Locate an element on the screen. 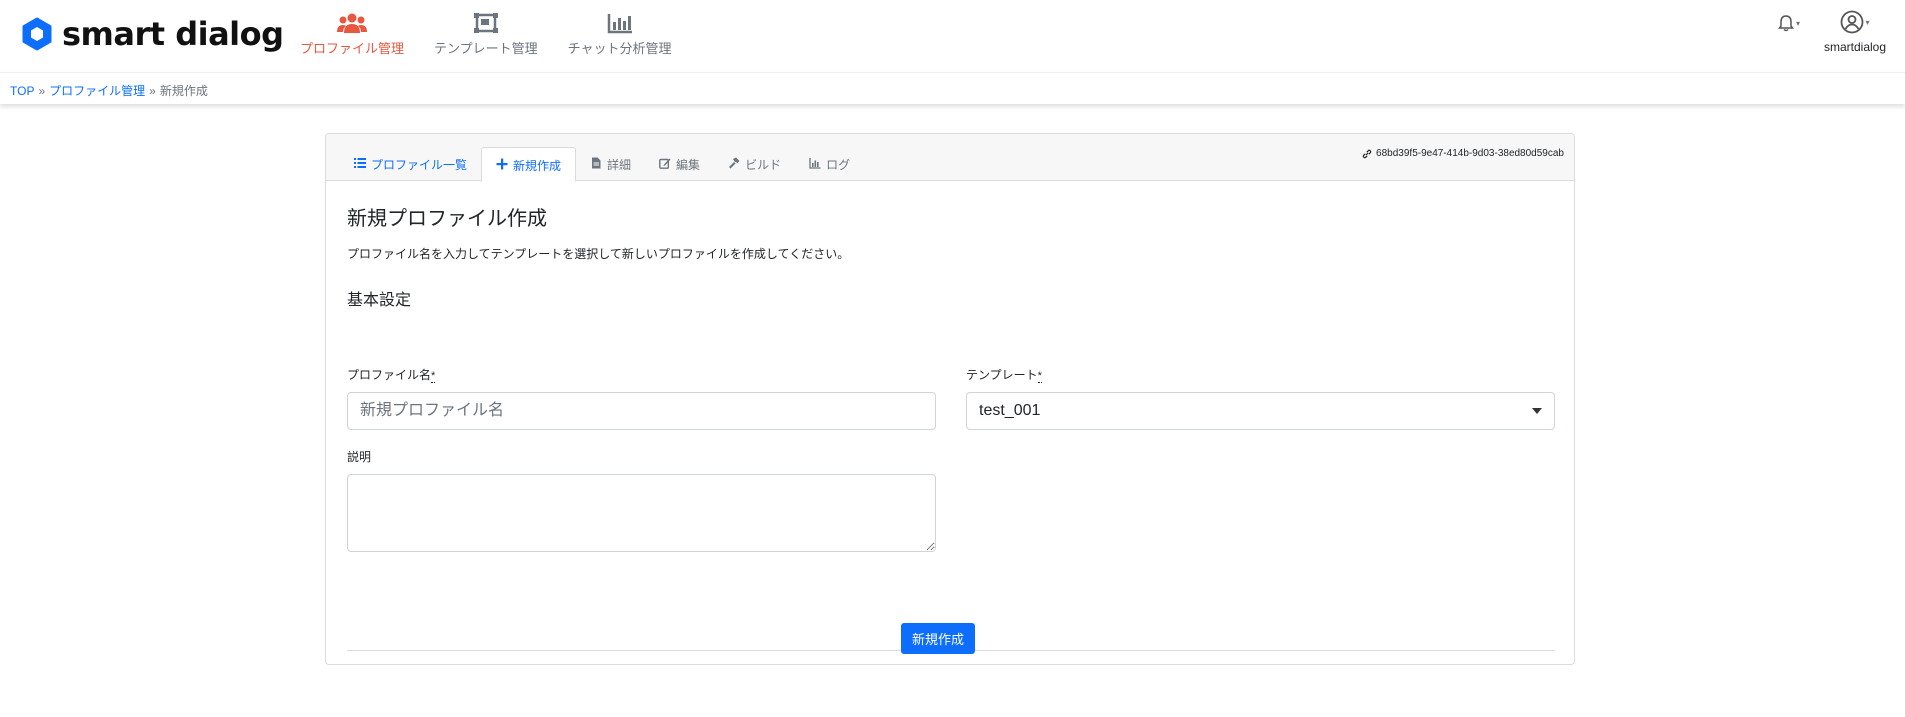  logo-hexagon-icon is located at coordinates (37, 34).